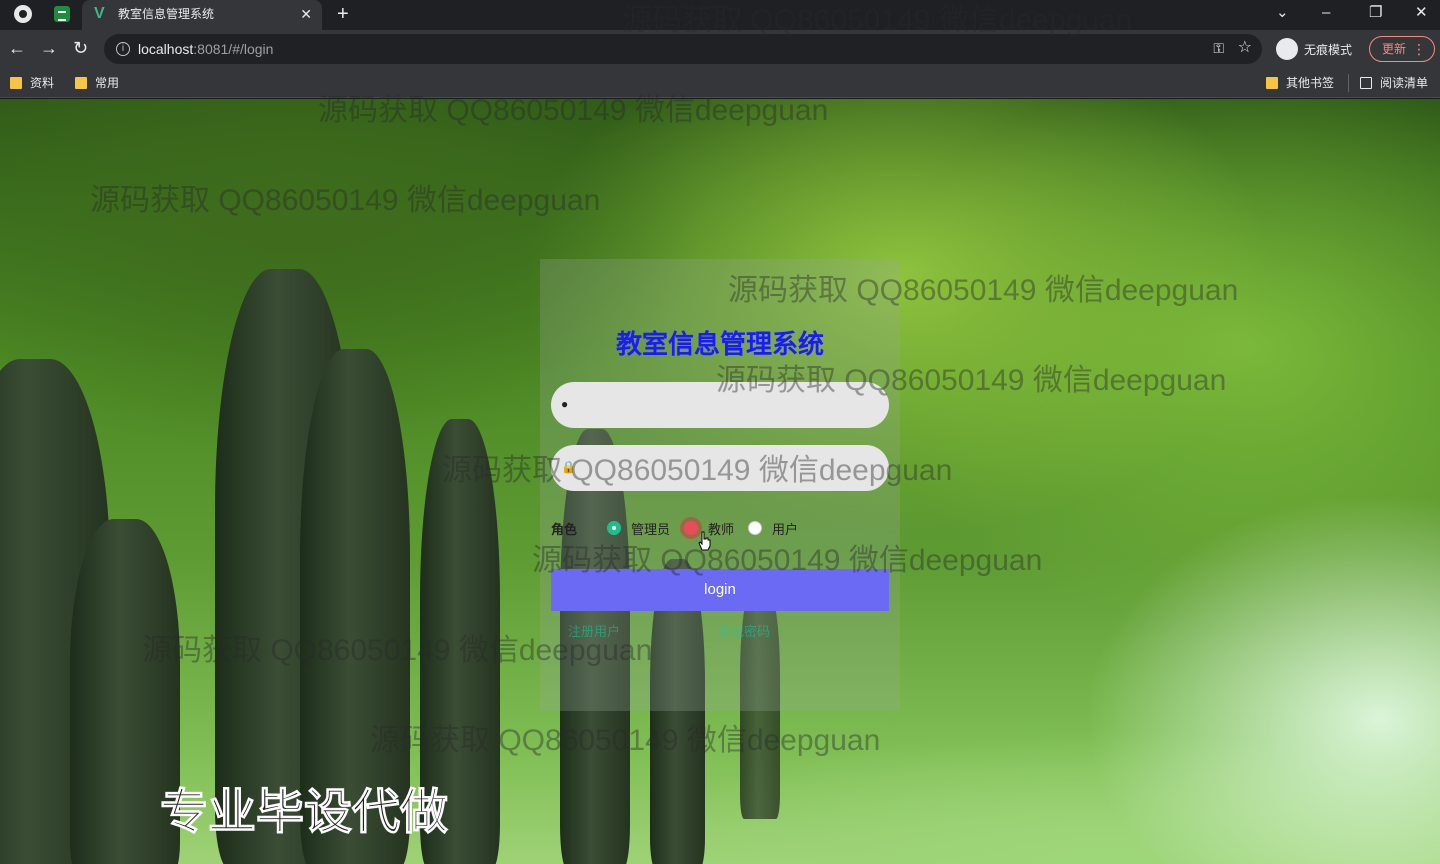 This screenshot has width=1440, height=864. Describe the element at coordinates (80, 48) in the screenshot. I see `reload-icon: ↻` at that location.